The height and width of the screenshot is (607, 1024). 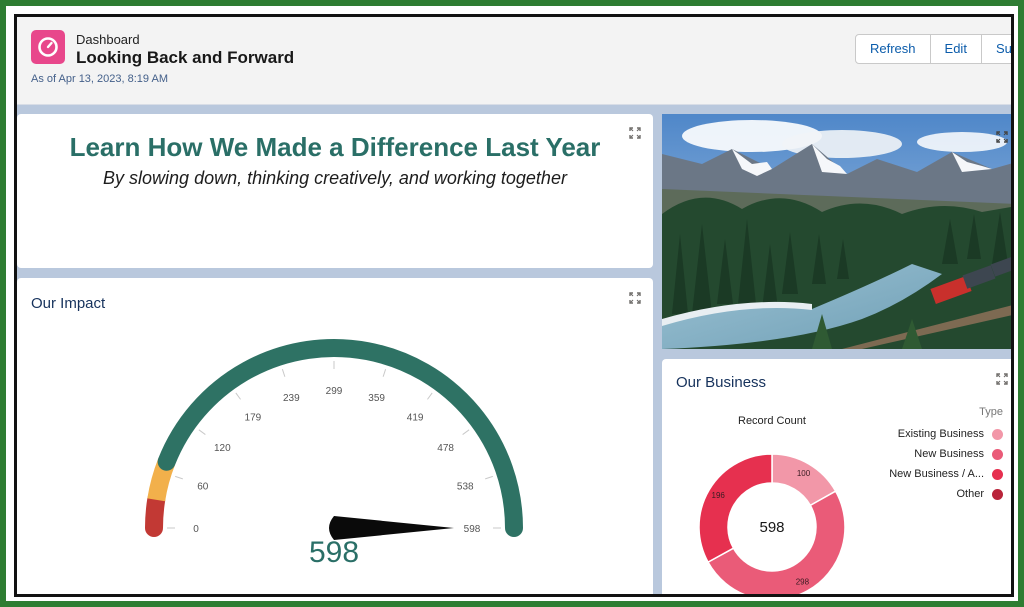 I want to click on record-type-label: Dashboard, so click(x=108, y=39).